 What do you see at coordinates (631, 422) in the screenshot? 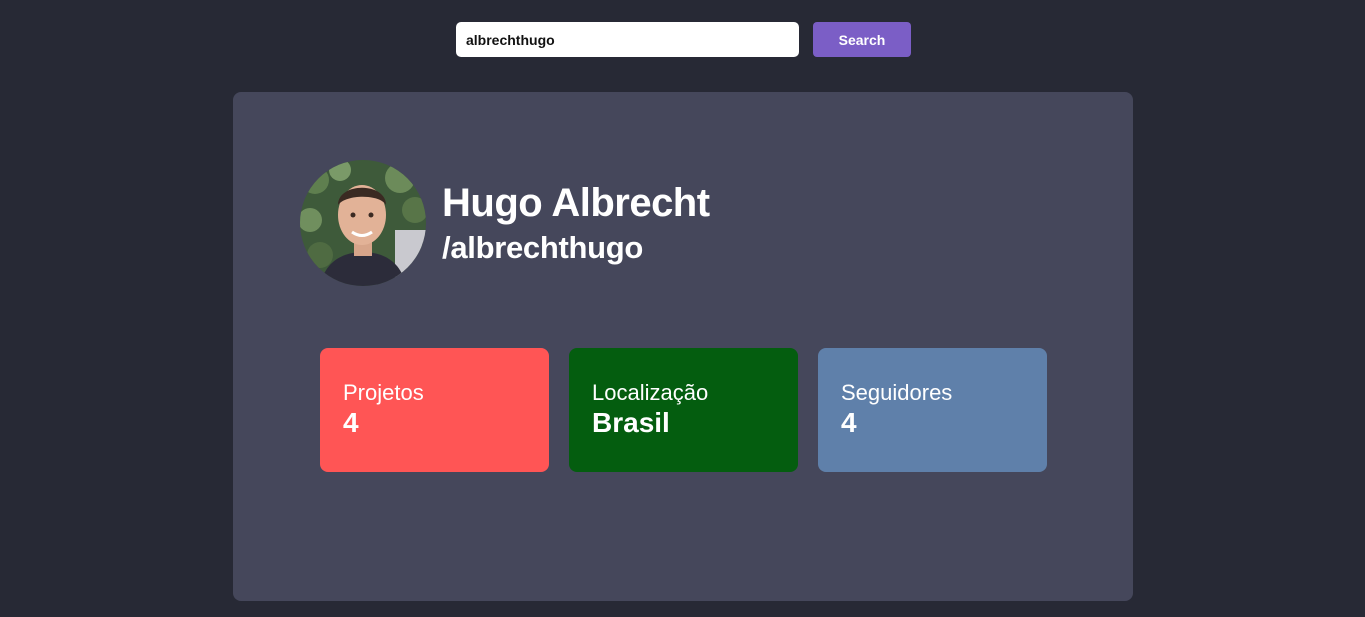
I see `stat-value: Brasil` at bounding box center [631, 422].